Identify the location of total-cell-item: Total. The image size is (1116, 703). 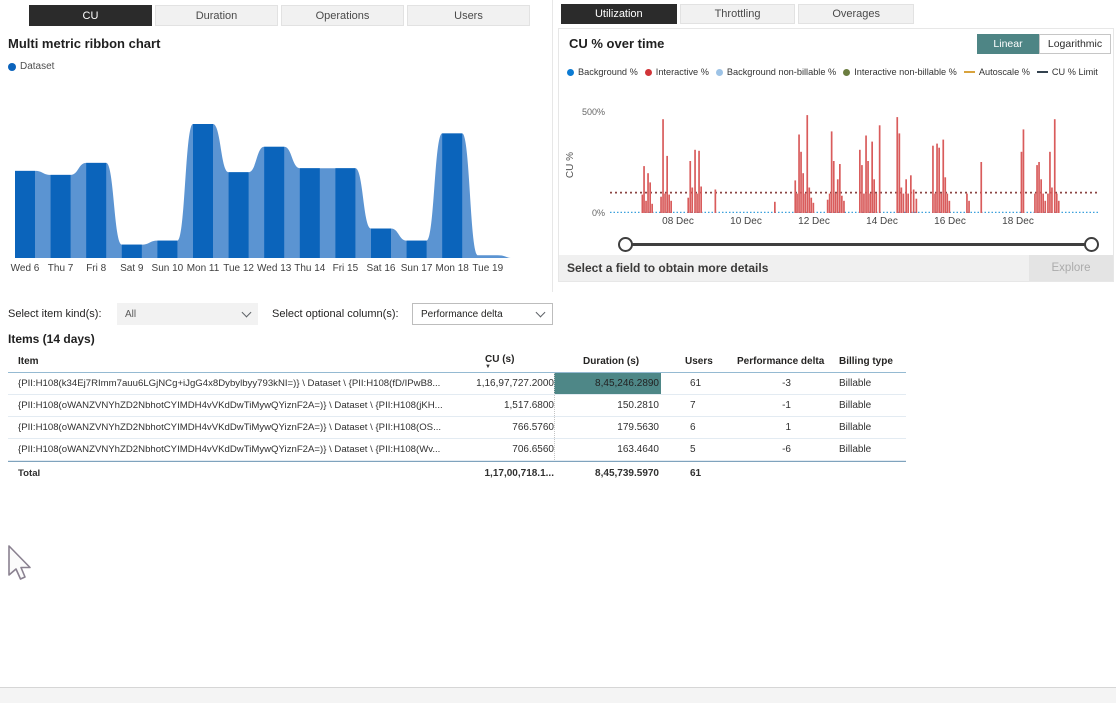
(29, 473).